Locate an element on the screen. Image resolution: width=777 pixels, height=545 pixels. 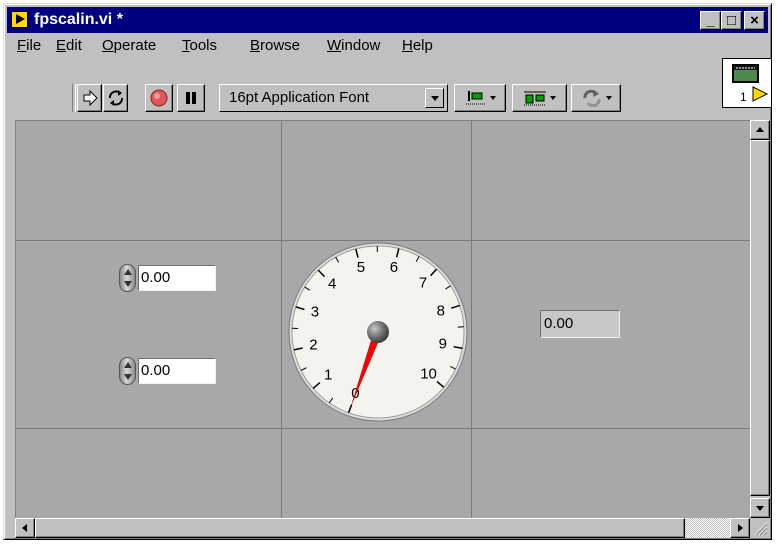
scroll-right-icon is located at coordinates (740, 528).